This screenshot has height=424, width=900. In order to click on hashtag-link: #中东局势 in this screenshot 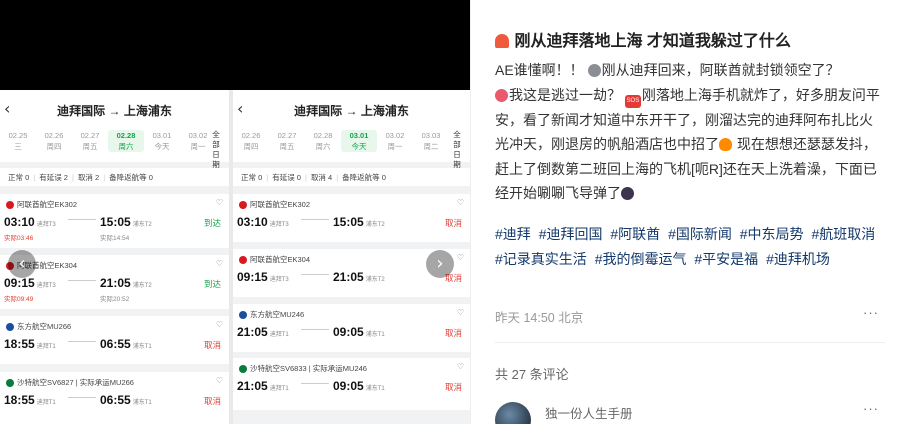, I will do `click(772, 234)`.